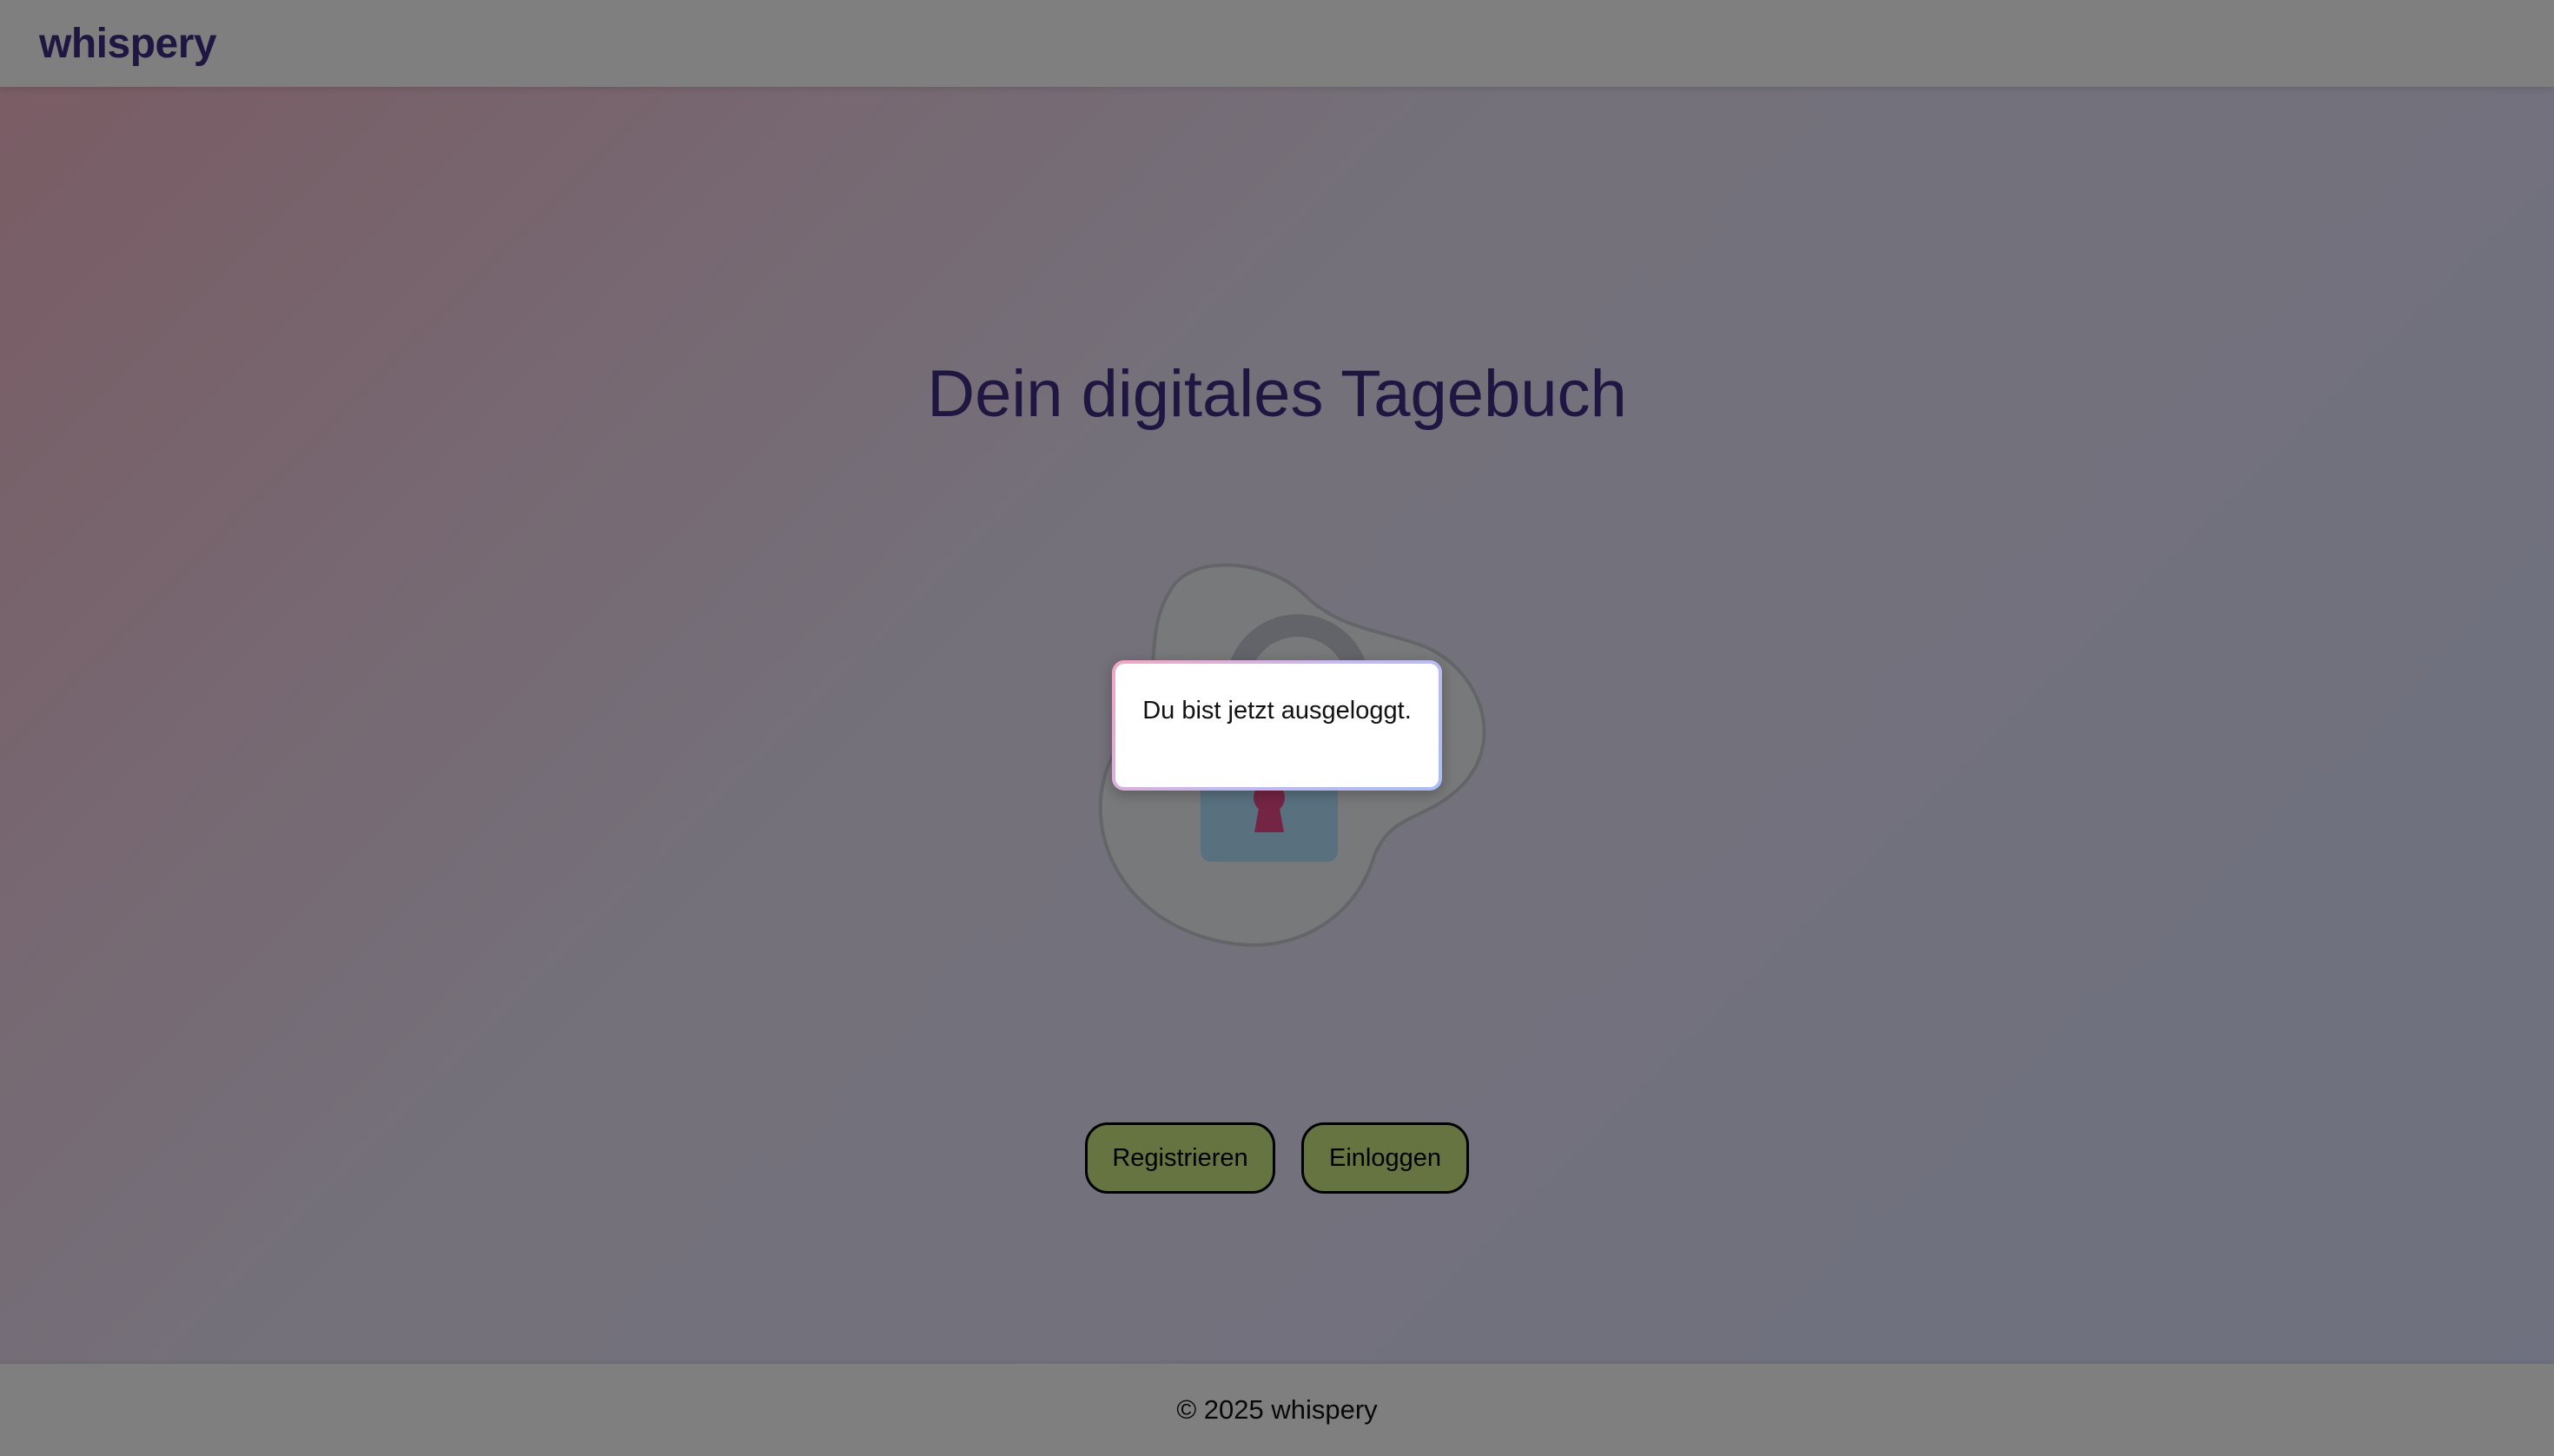 The width and height of the screenshot is (2554, 1456). I want to click on logout-dialog-body: Du bist jetzt ausgeloggt., so click(1277, 725).